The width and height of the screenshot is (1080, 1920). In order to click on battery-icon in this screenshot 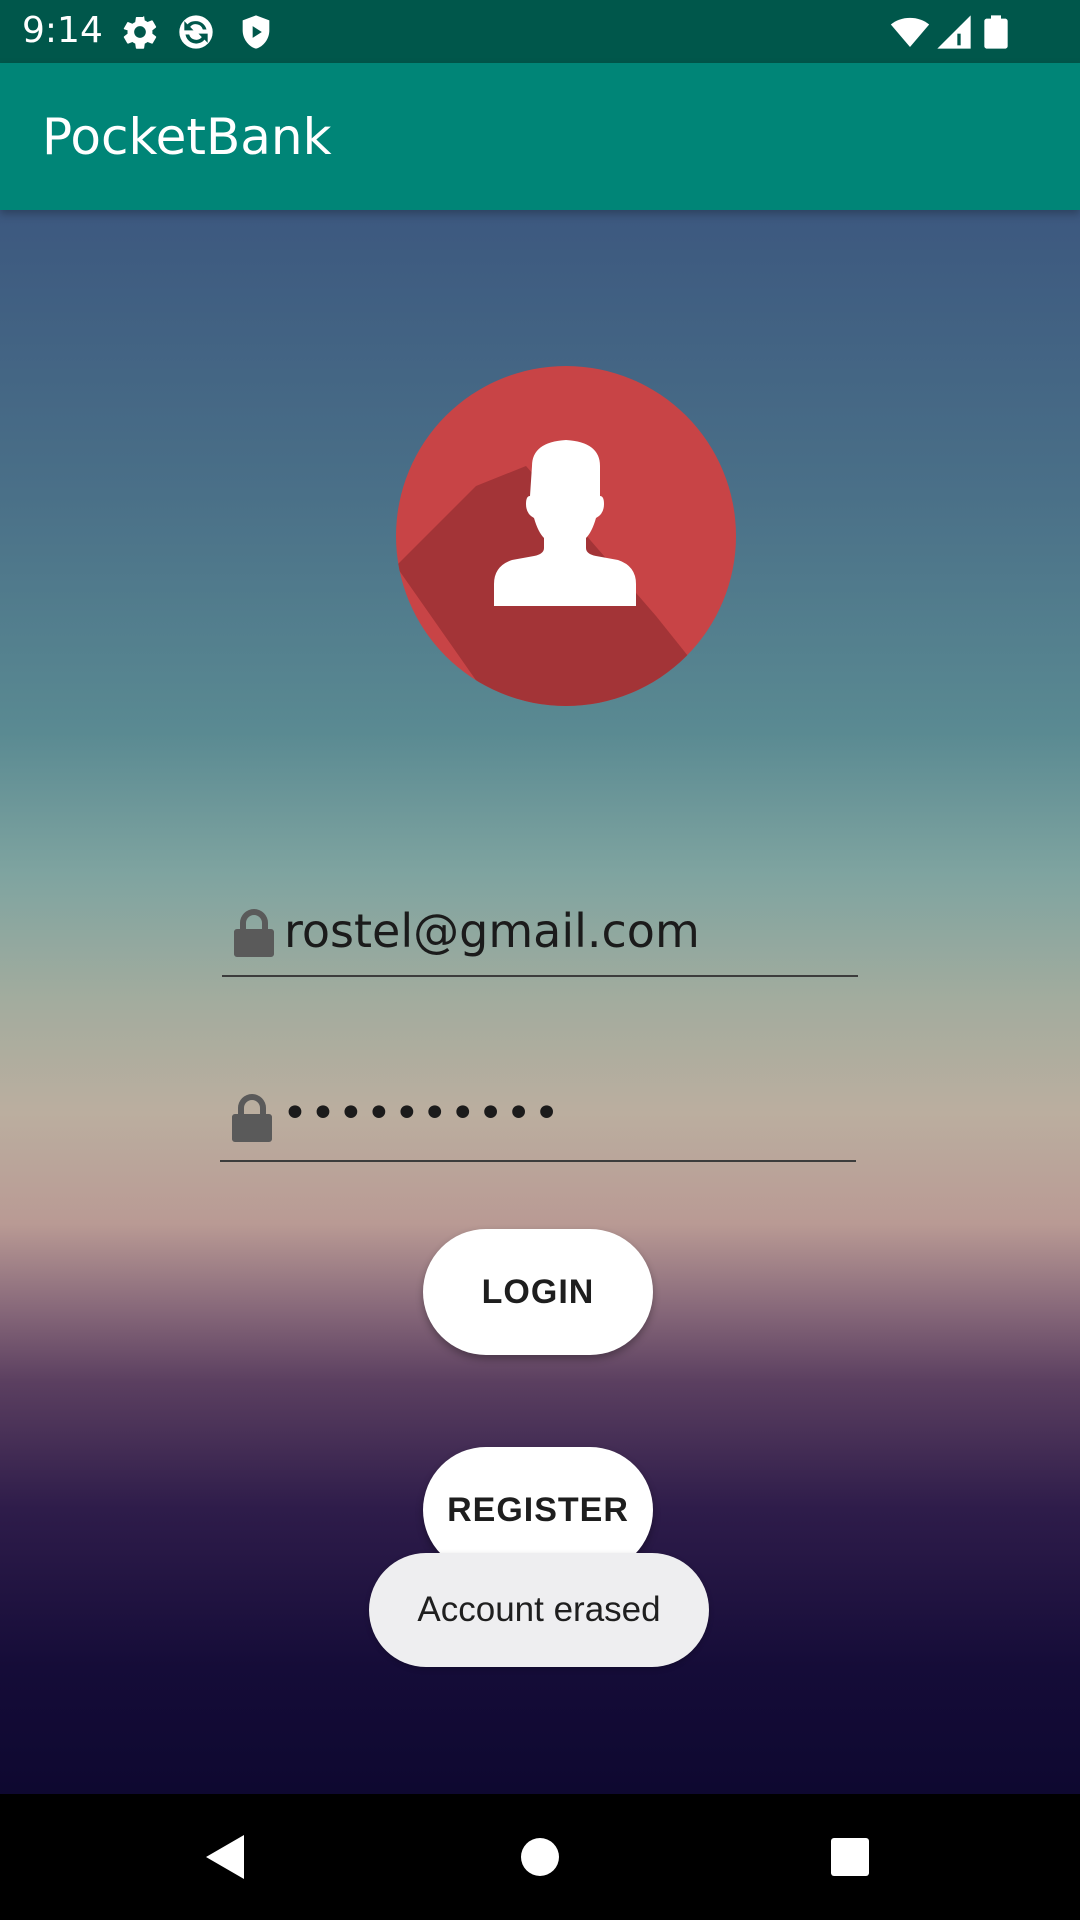, I will do `click(996, 32)`.